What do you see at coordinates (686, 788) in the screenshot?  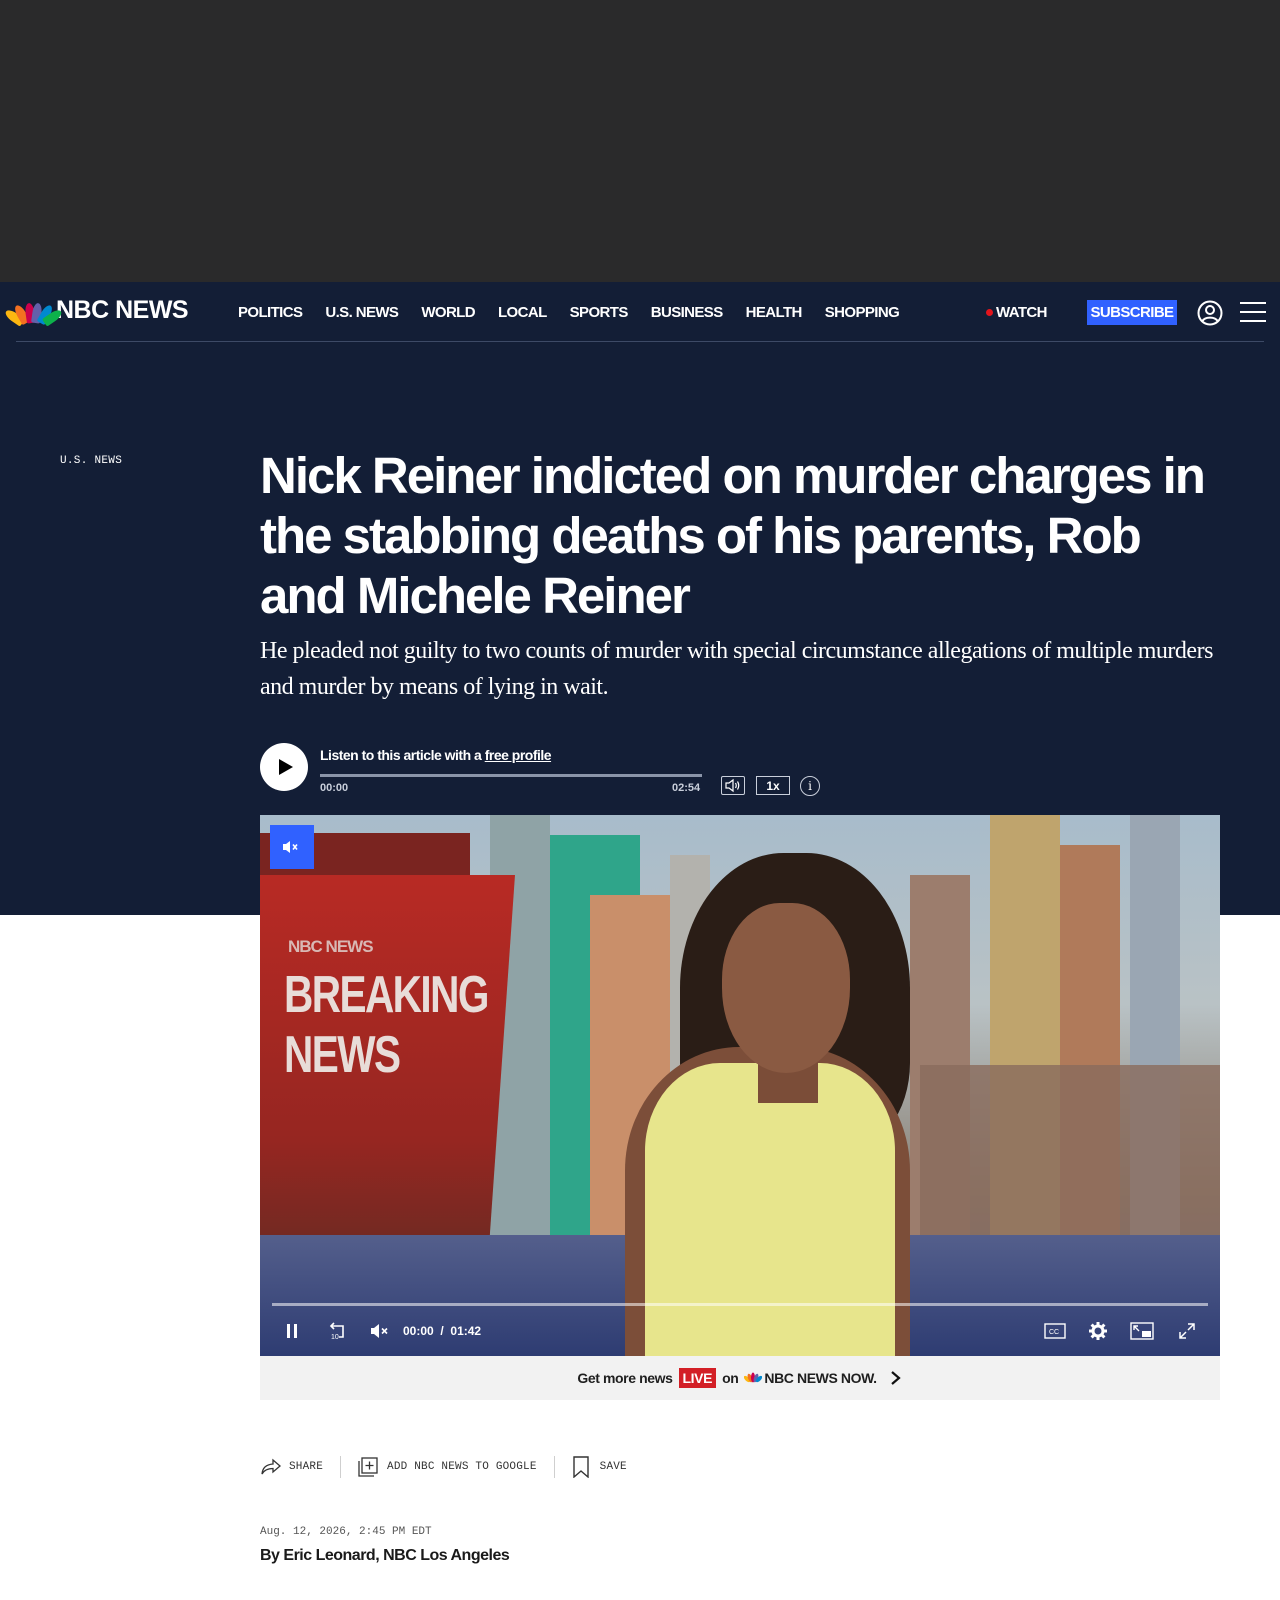 I see `audio-time-total: 02:54` at bounding box center [686, 788].